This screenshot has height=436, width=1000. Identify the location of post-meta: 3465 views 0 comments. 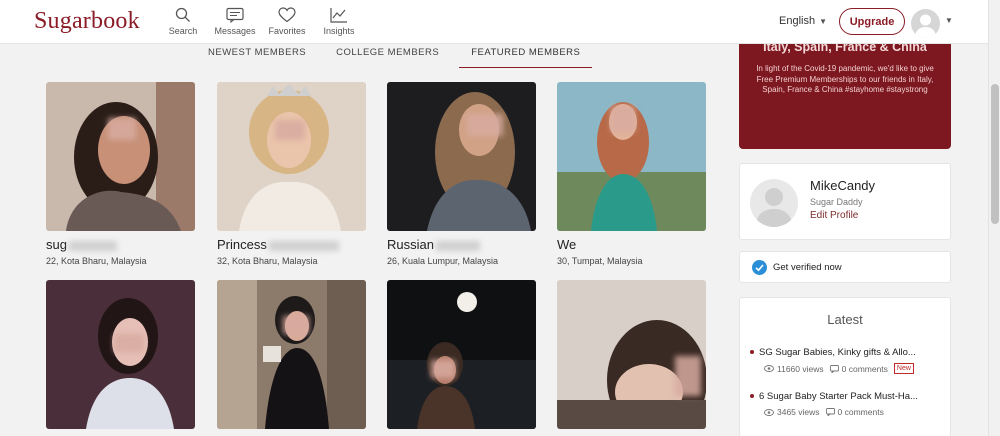
(848, 412).